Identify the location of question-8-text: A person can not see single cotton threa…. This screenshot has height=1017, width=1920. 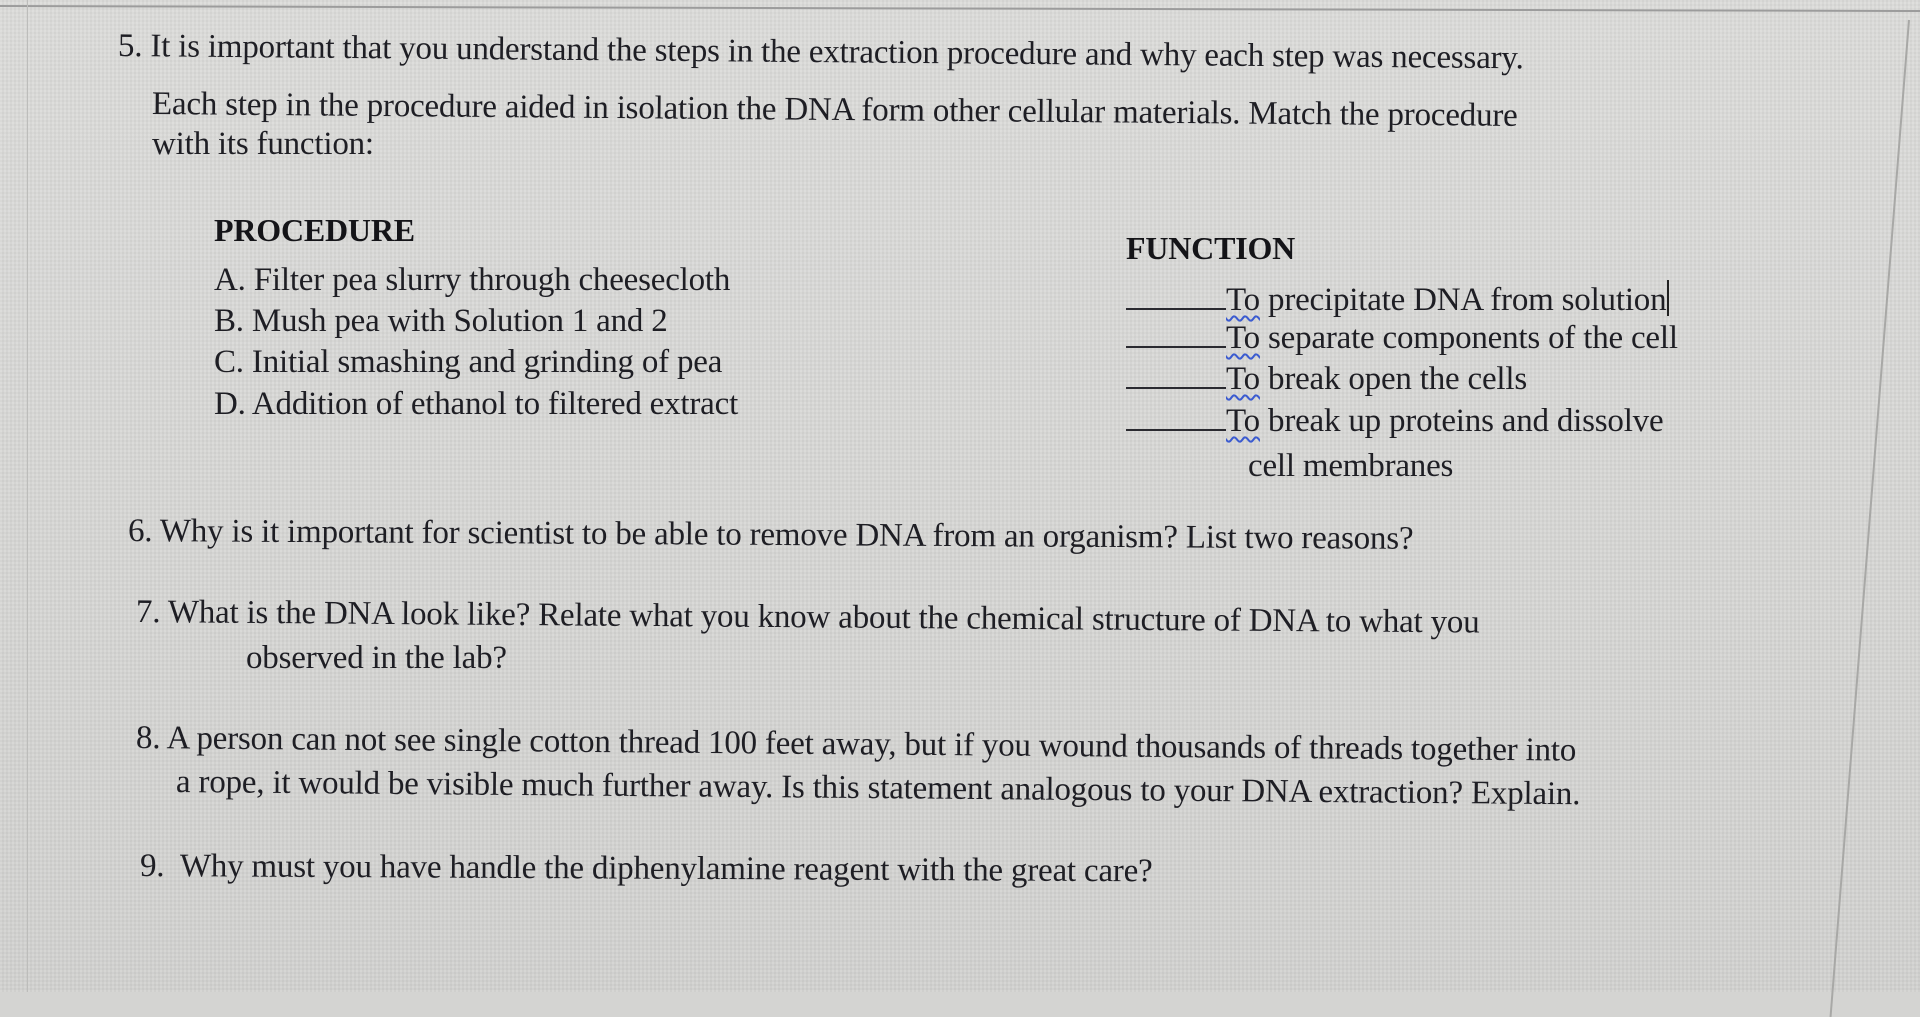
(871, 744).